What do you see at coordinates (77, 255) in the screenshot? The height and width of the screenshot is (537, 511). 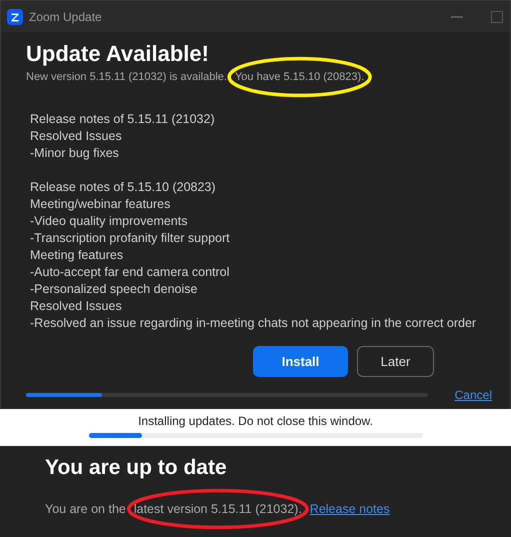 I see `release-note-line: Meeting features` at bounding box center [77, 255].